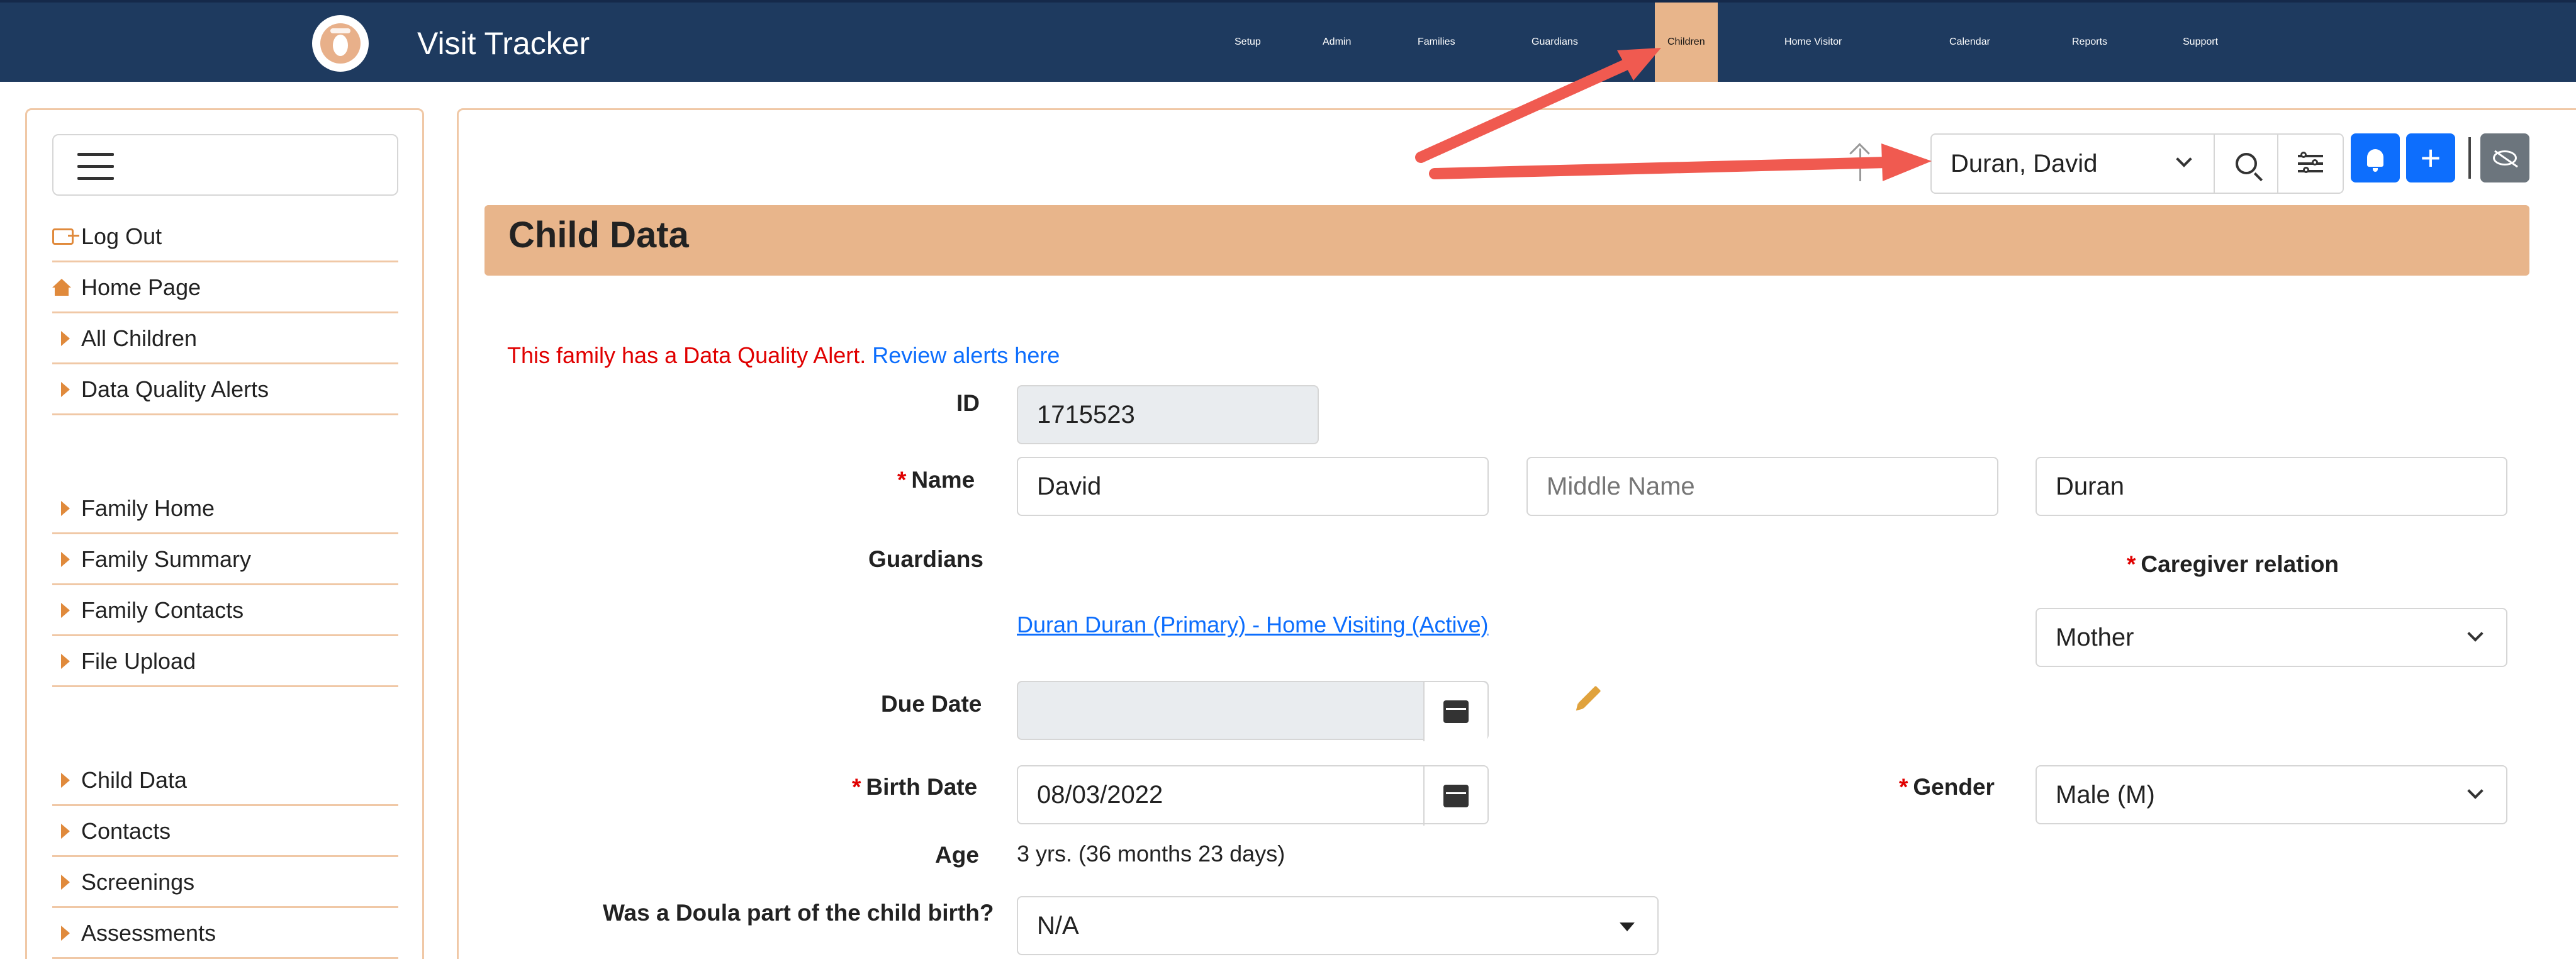 The image size is (2576, 959). What do you see at coordinates (922, 787) in the screenshot?
I see `birth-date-label-text: Birth Date` at bounding box center [922, 787].